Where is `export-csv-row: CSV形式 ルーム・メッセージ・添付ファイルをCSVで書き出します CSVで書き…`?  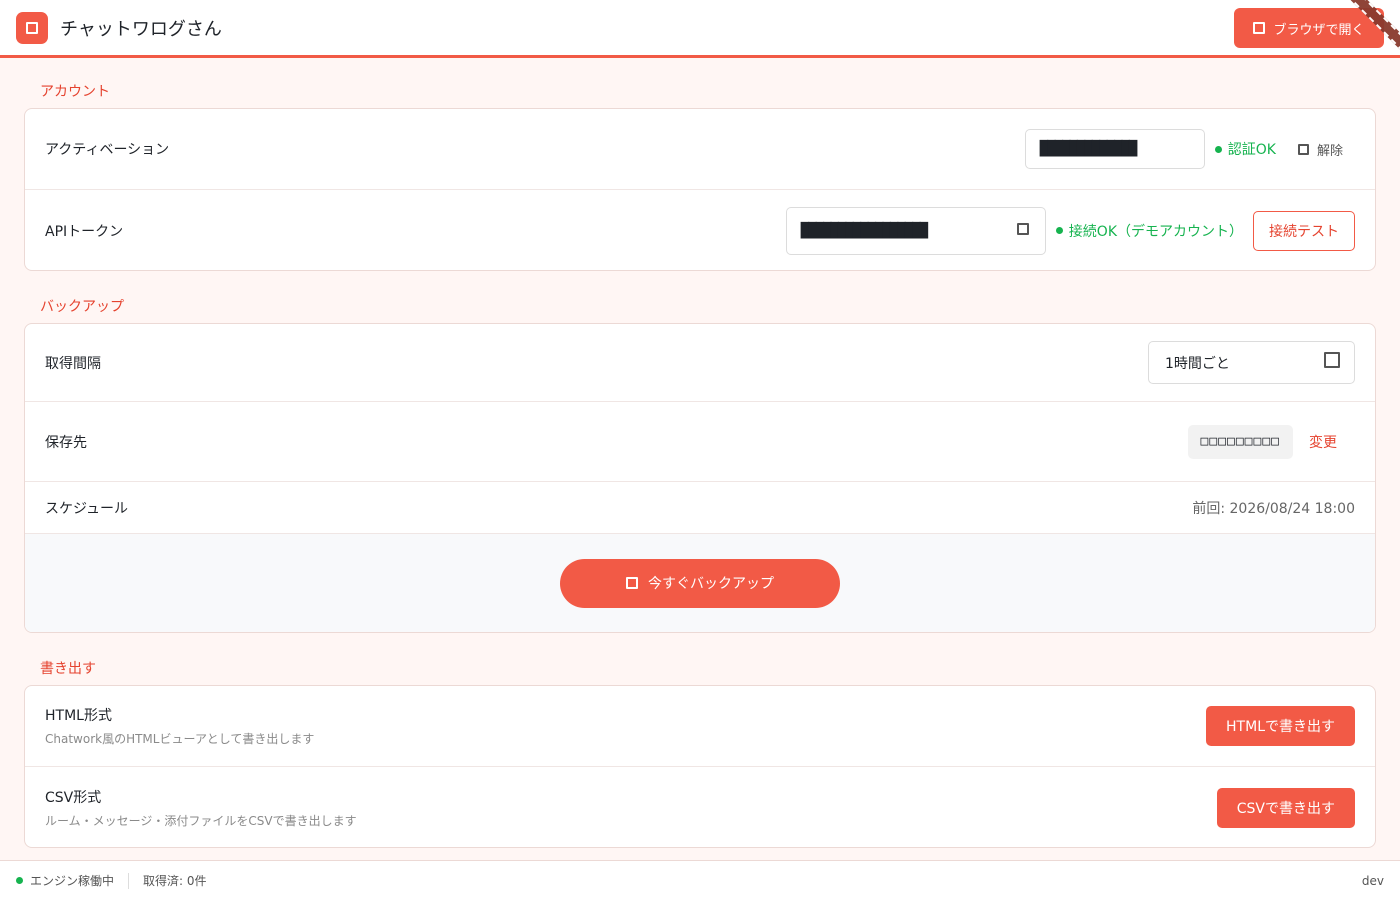 export-csv-row: CSV形式 ルーム・メッセージ・添付ファイルをCSVで書き出します CSVで書き… is located at coordinates (700, 807).